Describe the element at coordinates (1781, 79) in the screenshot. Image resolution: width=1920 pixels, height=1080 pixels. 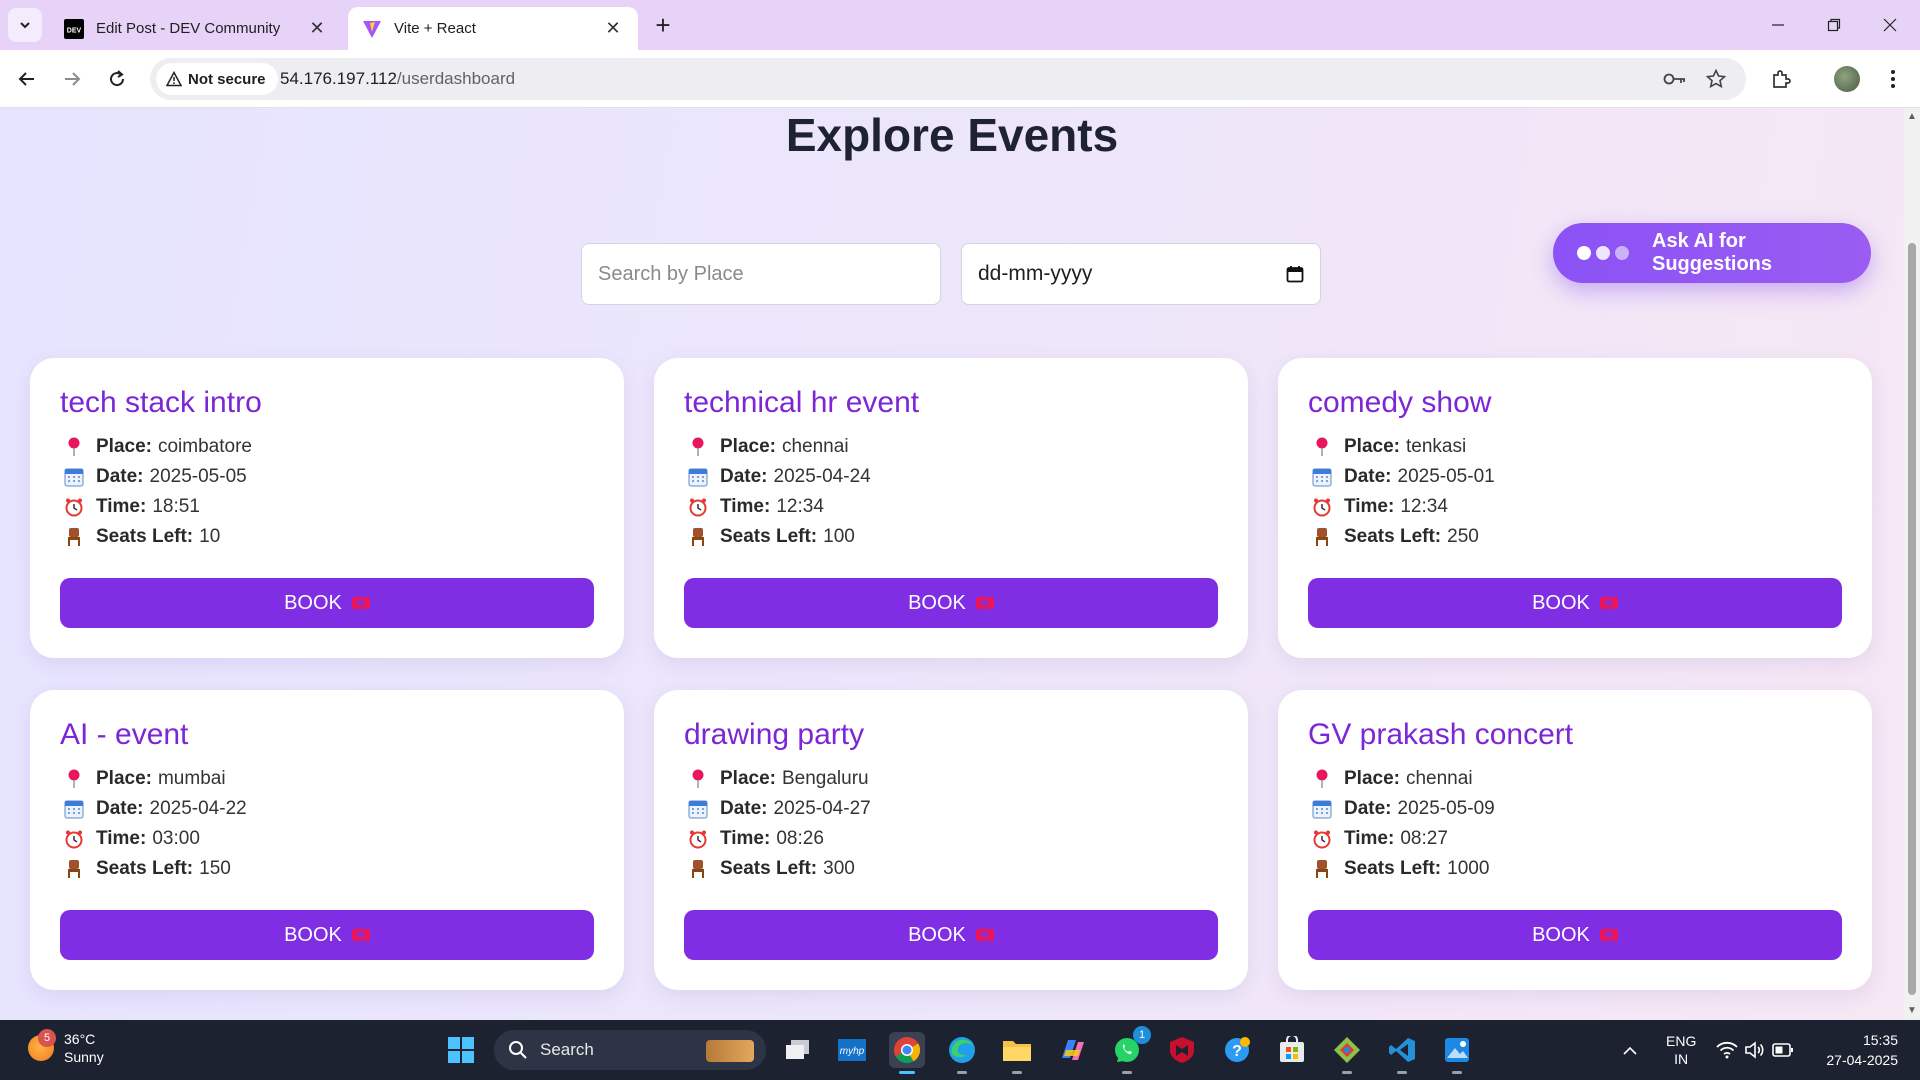
I see `extensions-icon` at that location.